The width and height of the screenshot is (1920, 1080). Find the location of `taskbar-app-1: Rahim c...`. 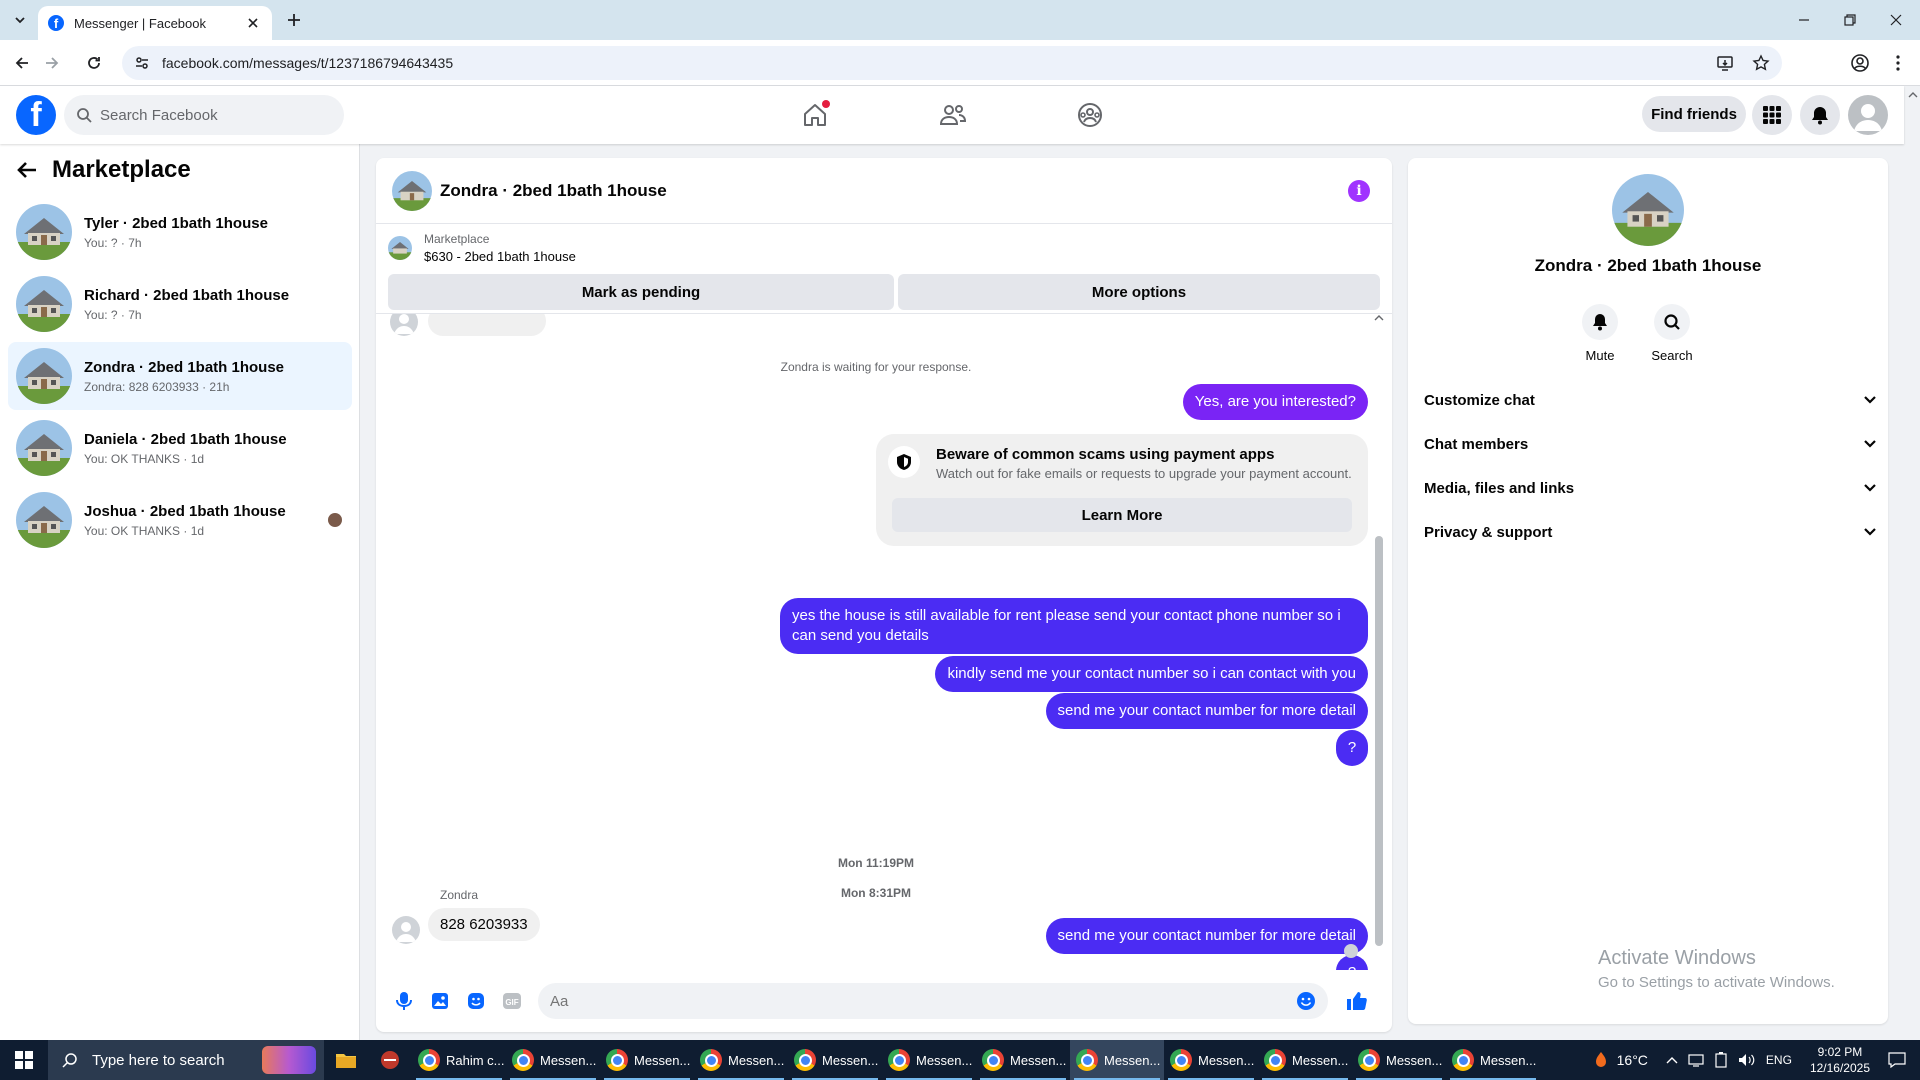

taskbar-app-1: Rahim c... is located at coordinates (459, 1060).